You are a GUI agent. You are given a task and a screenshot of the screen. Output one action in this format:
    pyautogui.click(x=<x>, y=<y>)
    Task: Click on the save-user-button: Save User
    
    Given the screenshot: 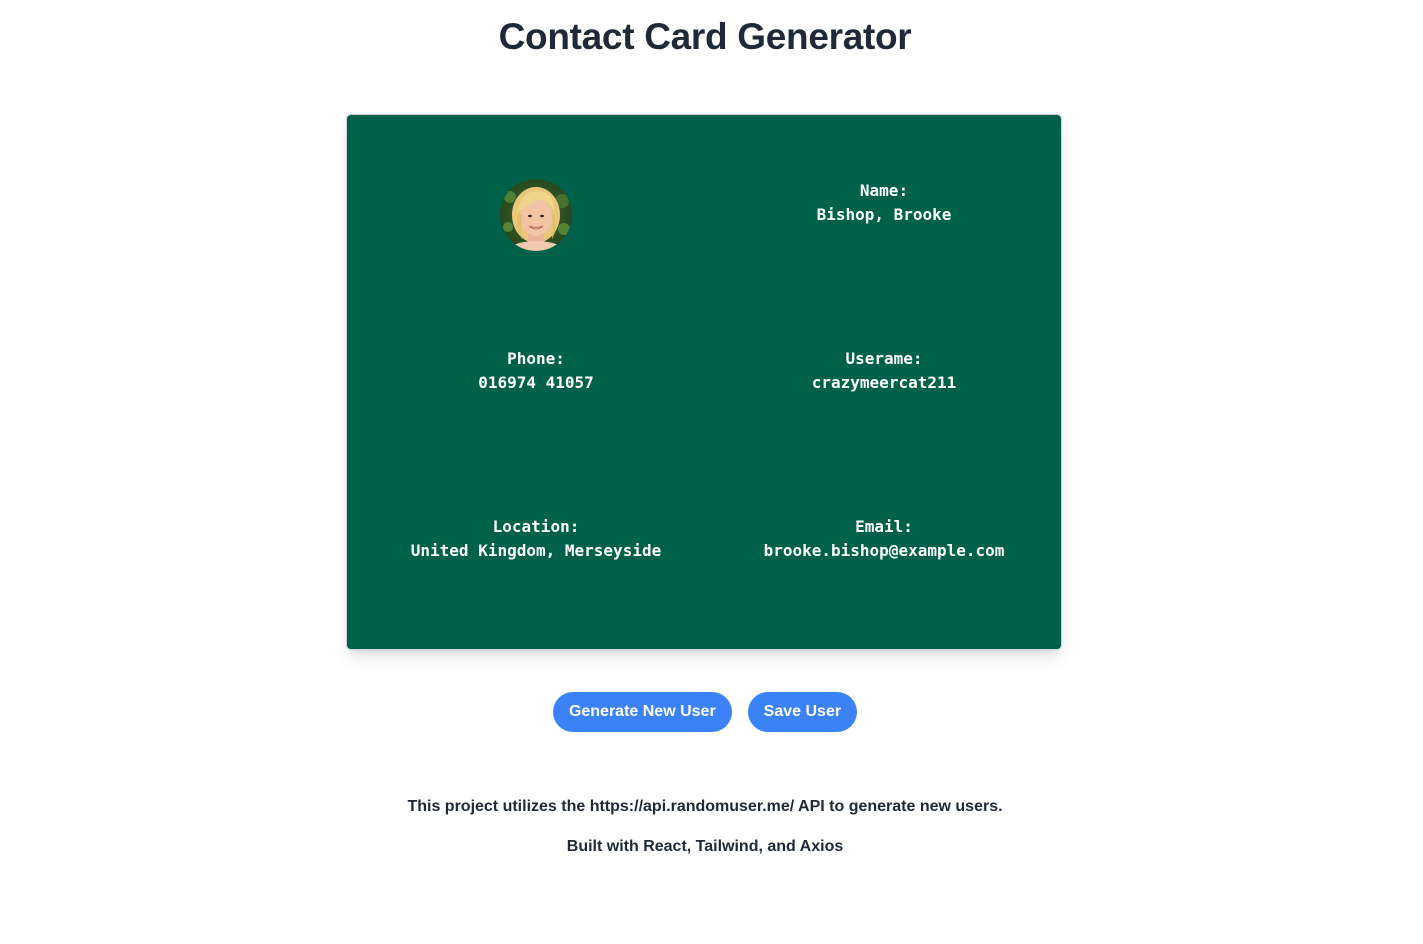 What is the action you would take?
    pyautogui.click(x=802, y=712)
    